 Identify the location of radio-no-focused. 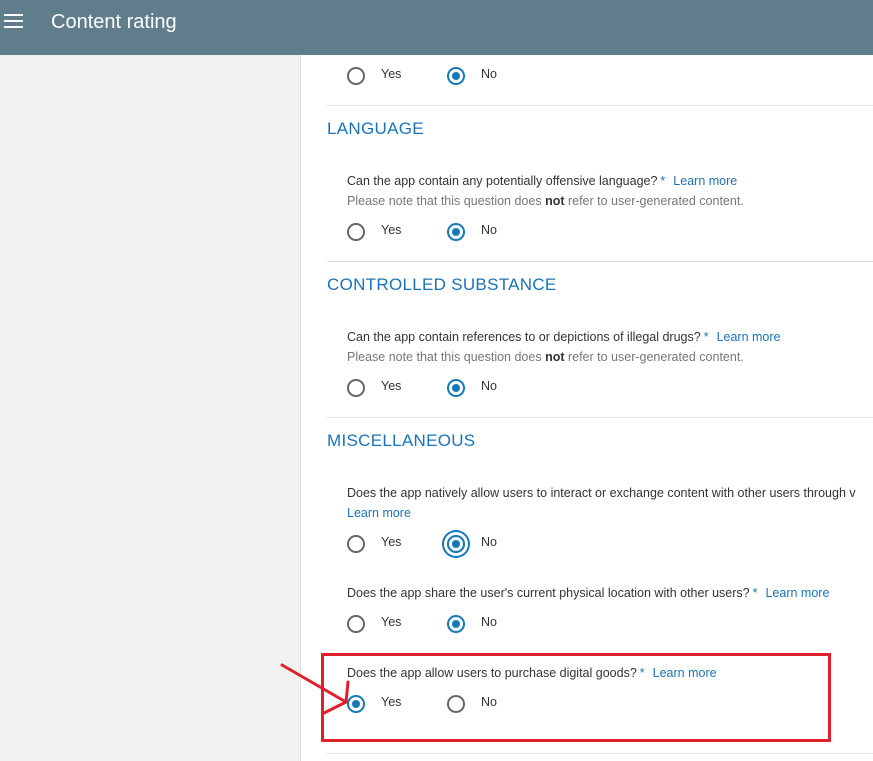
(456, 544).